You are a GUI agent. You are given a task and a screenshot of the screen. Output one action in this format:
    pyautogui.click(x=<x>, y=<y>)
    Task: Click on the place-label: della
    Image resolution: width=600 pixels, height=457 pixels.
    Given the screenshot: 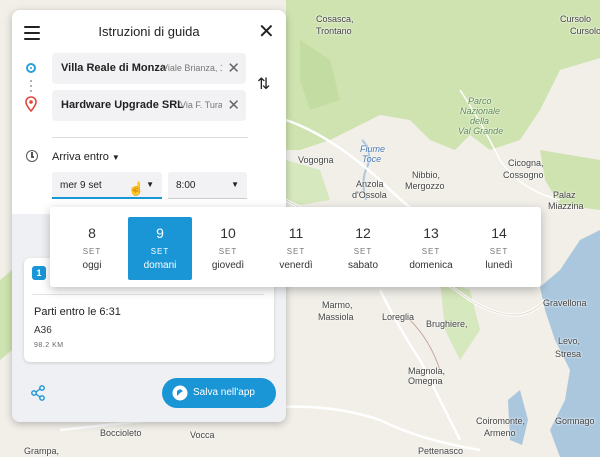 What is the action you would take?
    pyautogui.click(x=480, y=121)
    